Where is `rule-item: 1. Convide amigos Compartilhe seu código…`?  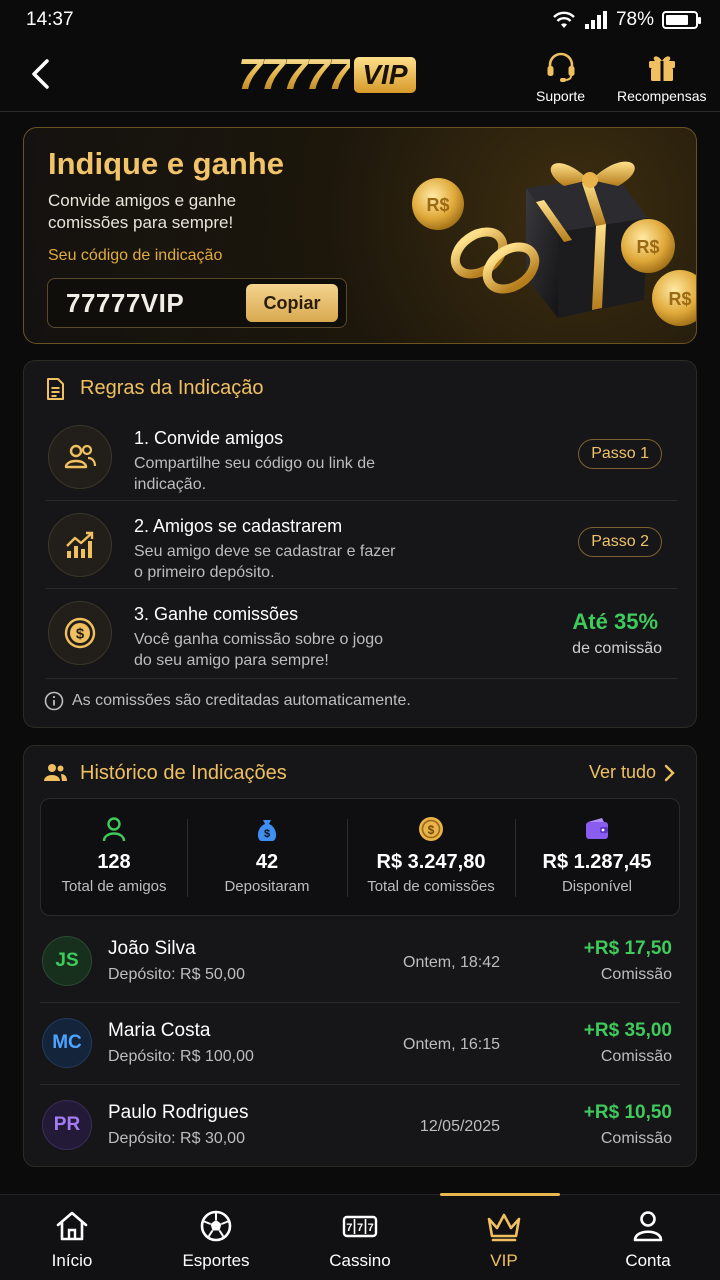 rule-item: 1. Convide amigos Compartilhe seu código… is located at coordinates (362, 457).